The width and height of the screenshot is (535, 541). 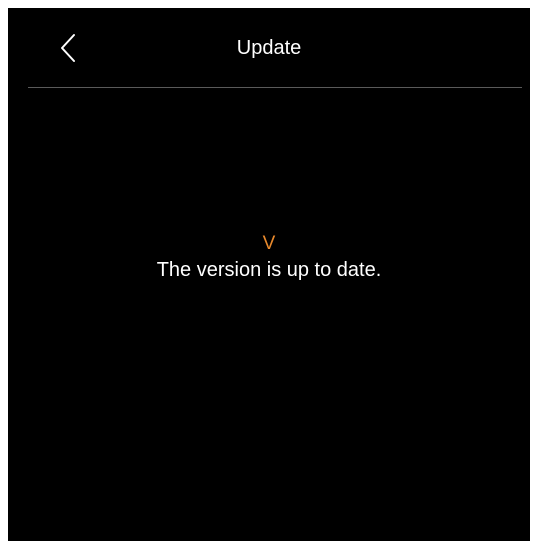 What do you see at coordinates (269, 270) in the screenshot?
I see `status-message: The version is up to date.` at bounding box center [269, 270].